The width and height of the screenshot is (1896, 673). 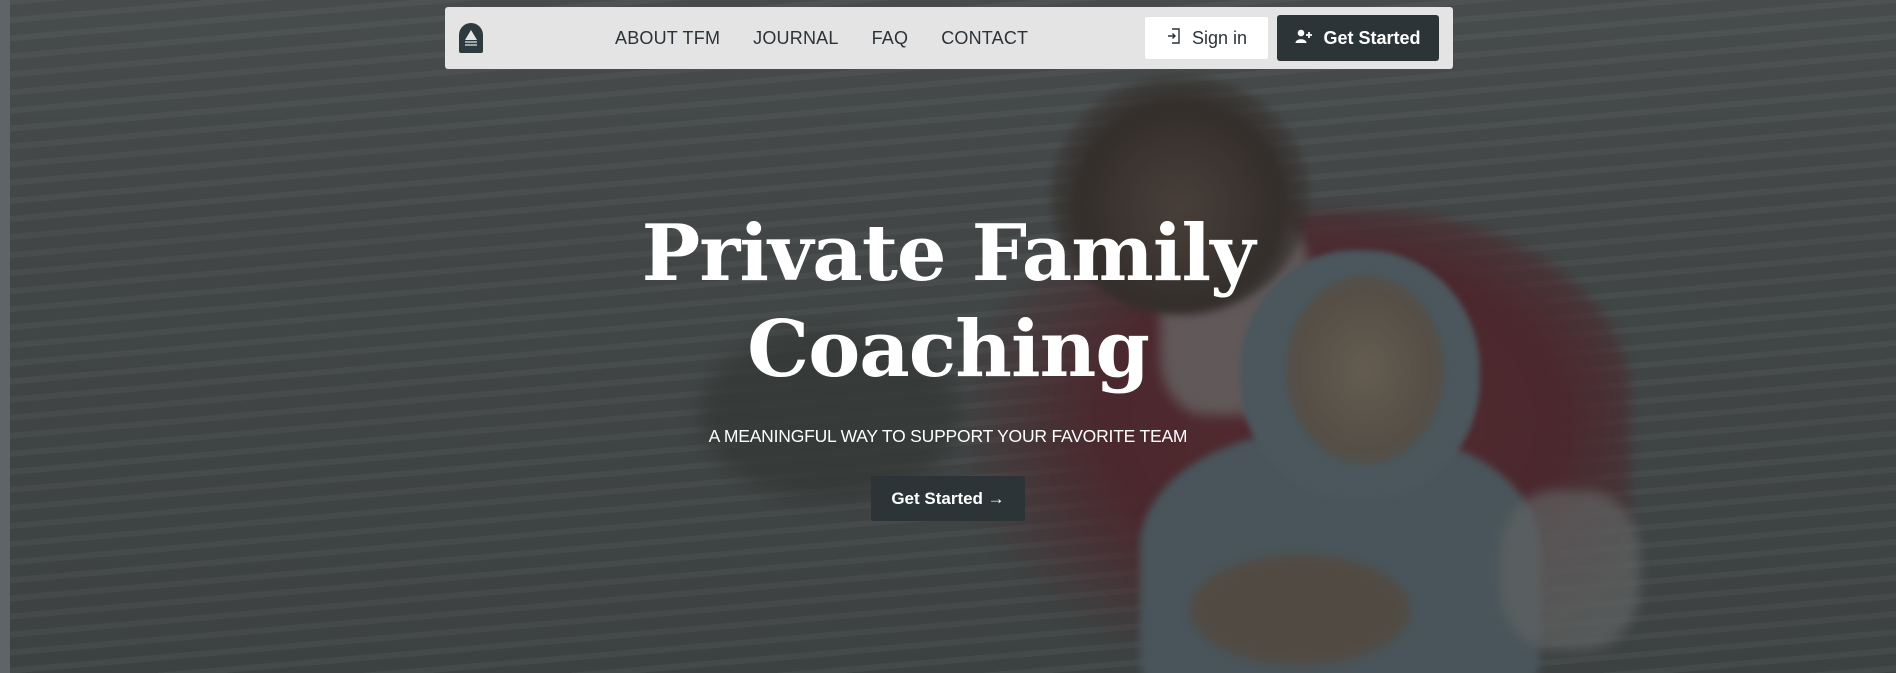 I want to click on hero-title-line-1: Private Family, so click(x=948, y=253).